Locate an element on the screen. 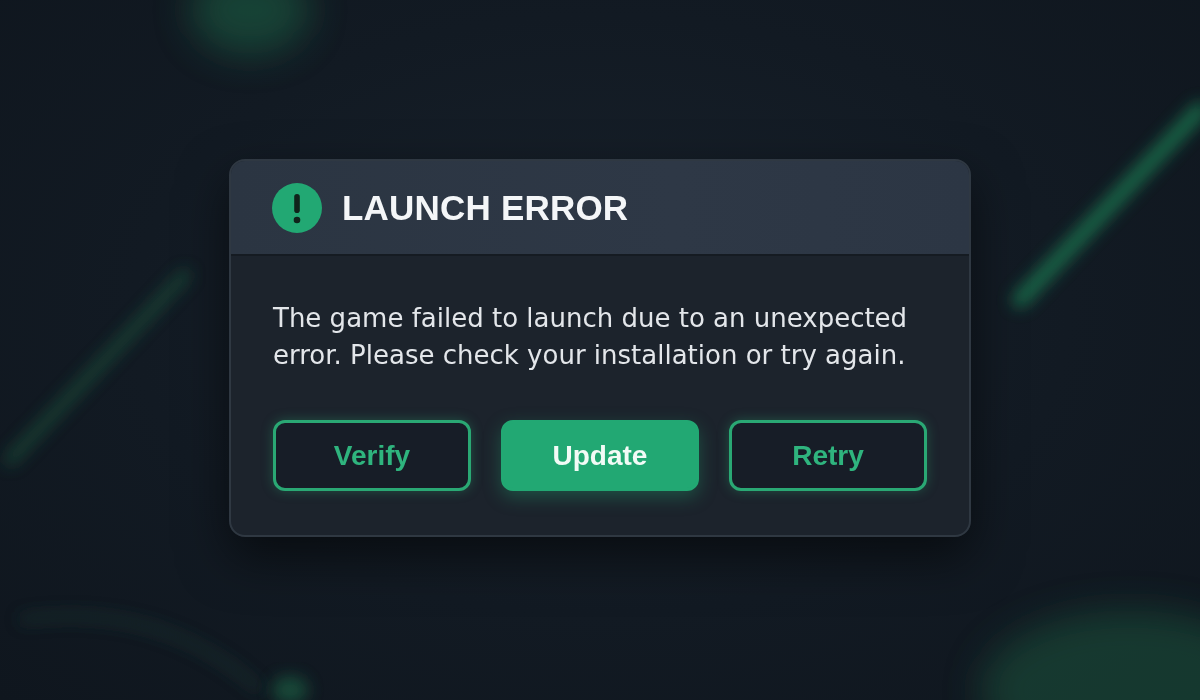 The width and height of the screenshot is (1200, 700). outline-button: Verify is located at coordinates (372, 455).